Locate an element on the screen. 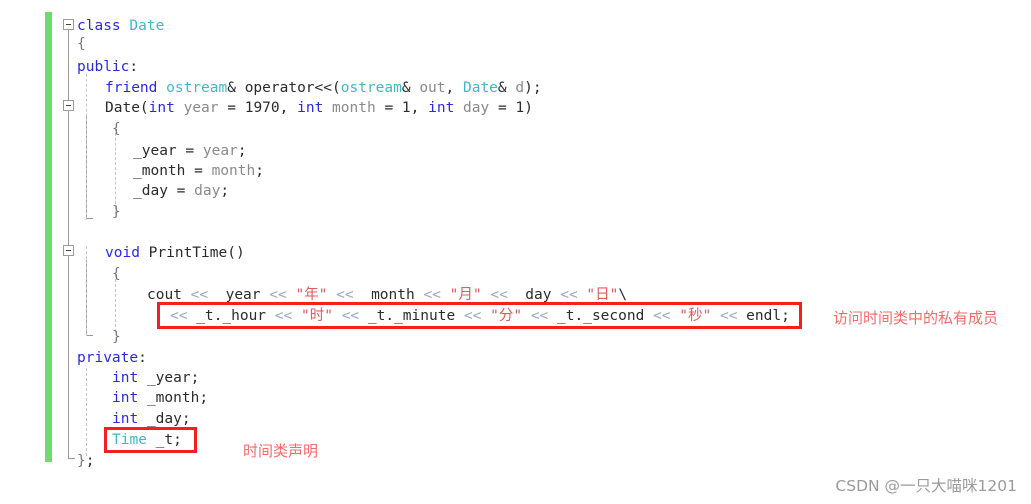 The height and width of the screenshot is (504, 1031). fold-bracket-class is located at coordinates (68, 240).